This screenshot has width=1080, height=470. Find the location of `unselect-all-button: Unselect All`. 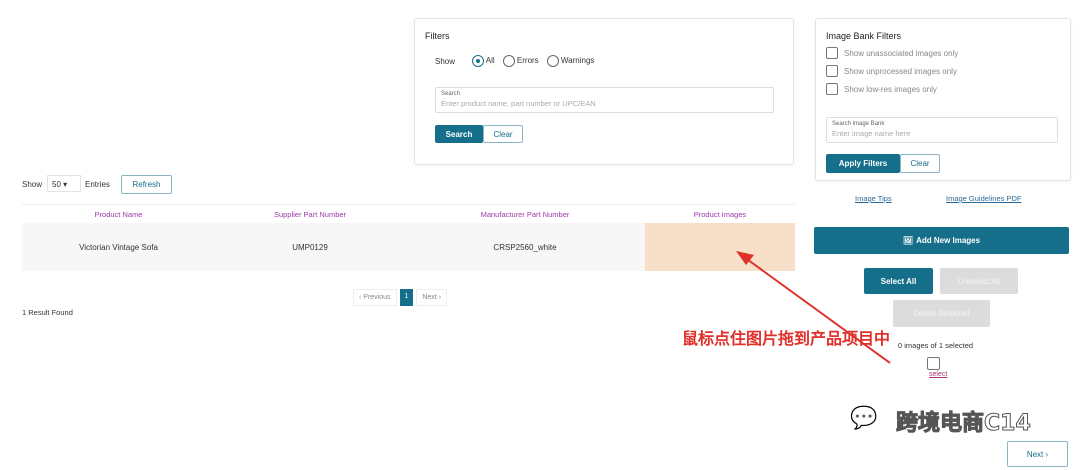

unselect-all-button: Unselect All is located at coordinates (979, 281).